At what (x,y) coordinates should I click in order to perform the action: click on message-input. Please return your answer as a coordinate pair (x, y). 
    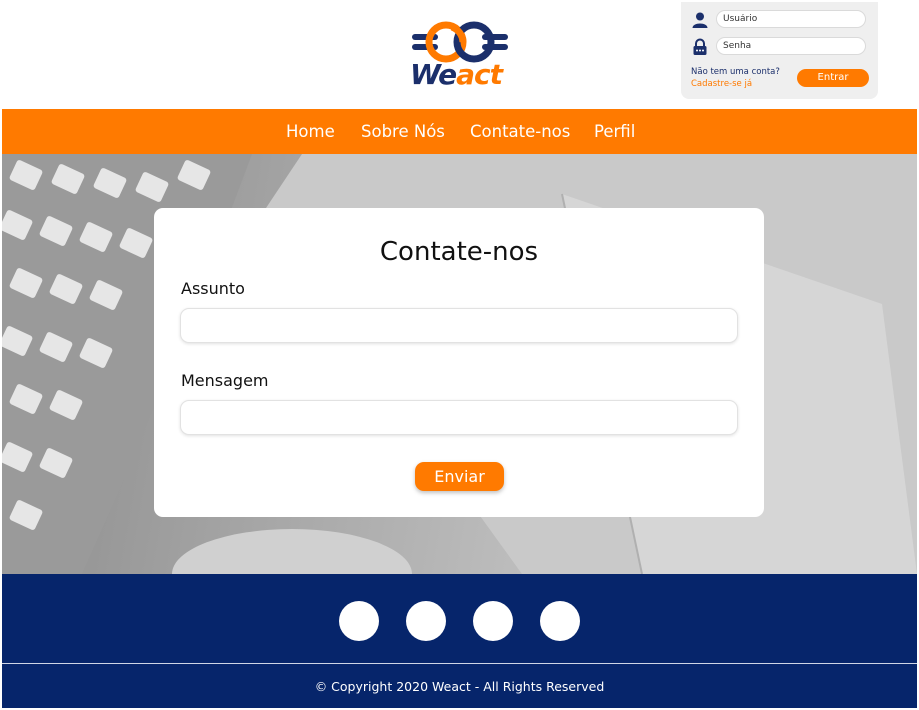
    Looking at the image, I should click on (459, 417).